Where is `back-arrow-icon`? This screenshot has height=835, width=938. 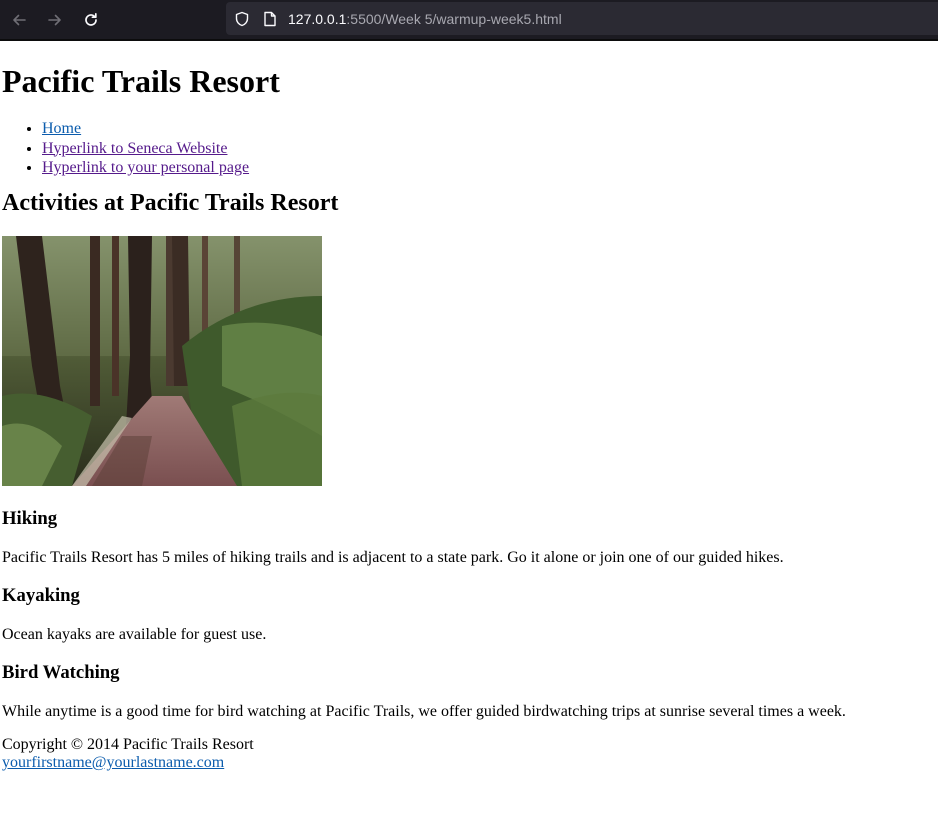 back-arrow-icon is located at coordinates (19, 19).